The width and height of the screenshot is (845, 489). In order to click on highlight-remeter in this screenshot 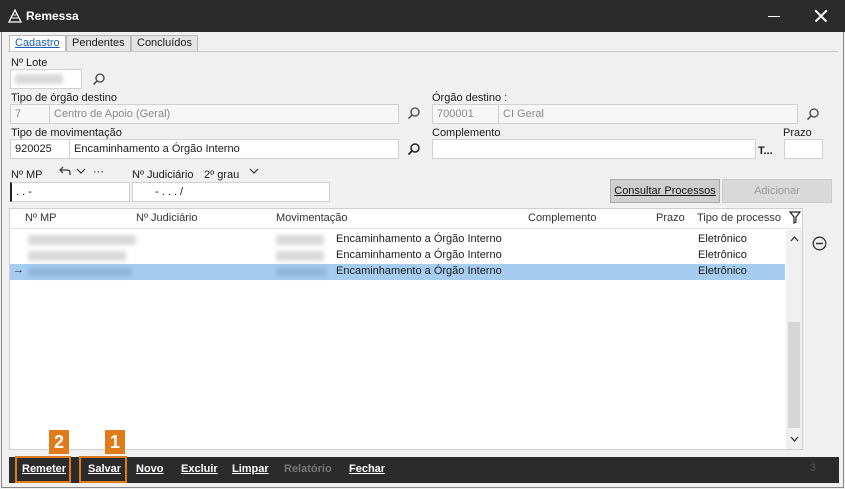, I will do `click(43, 469)`.